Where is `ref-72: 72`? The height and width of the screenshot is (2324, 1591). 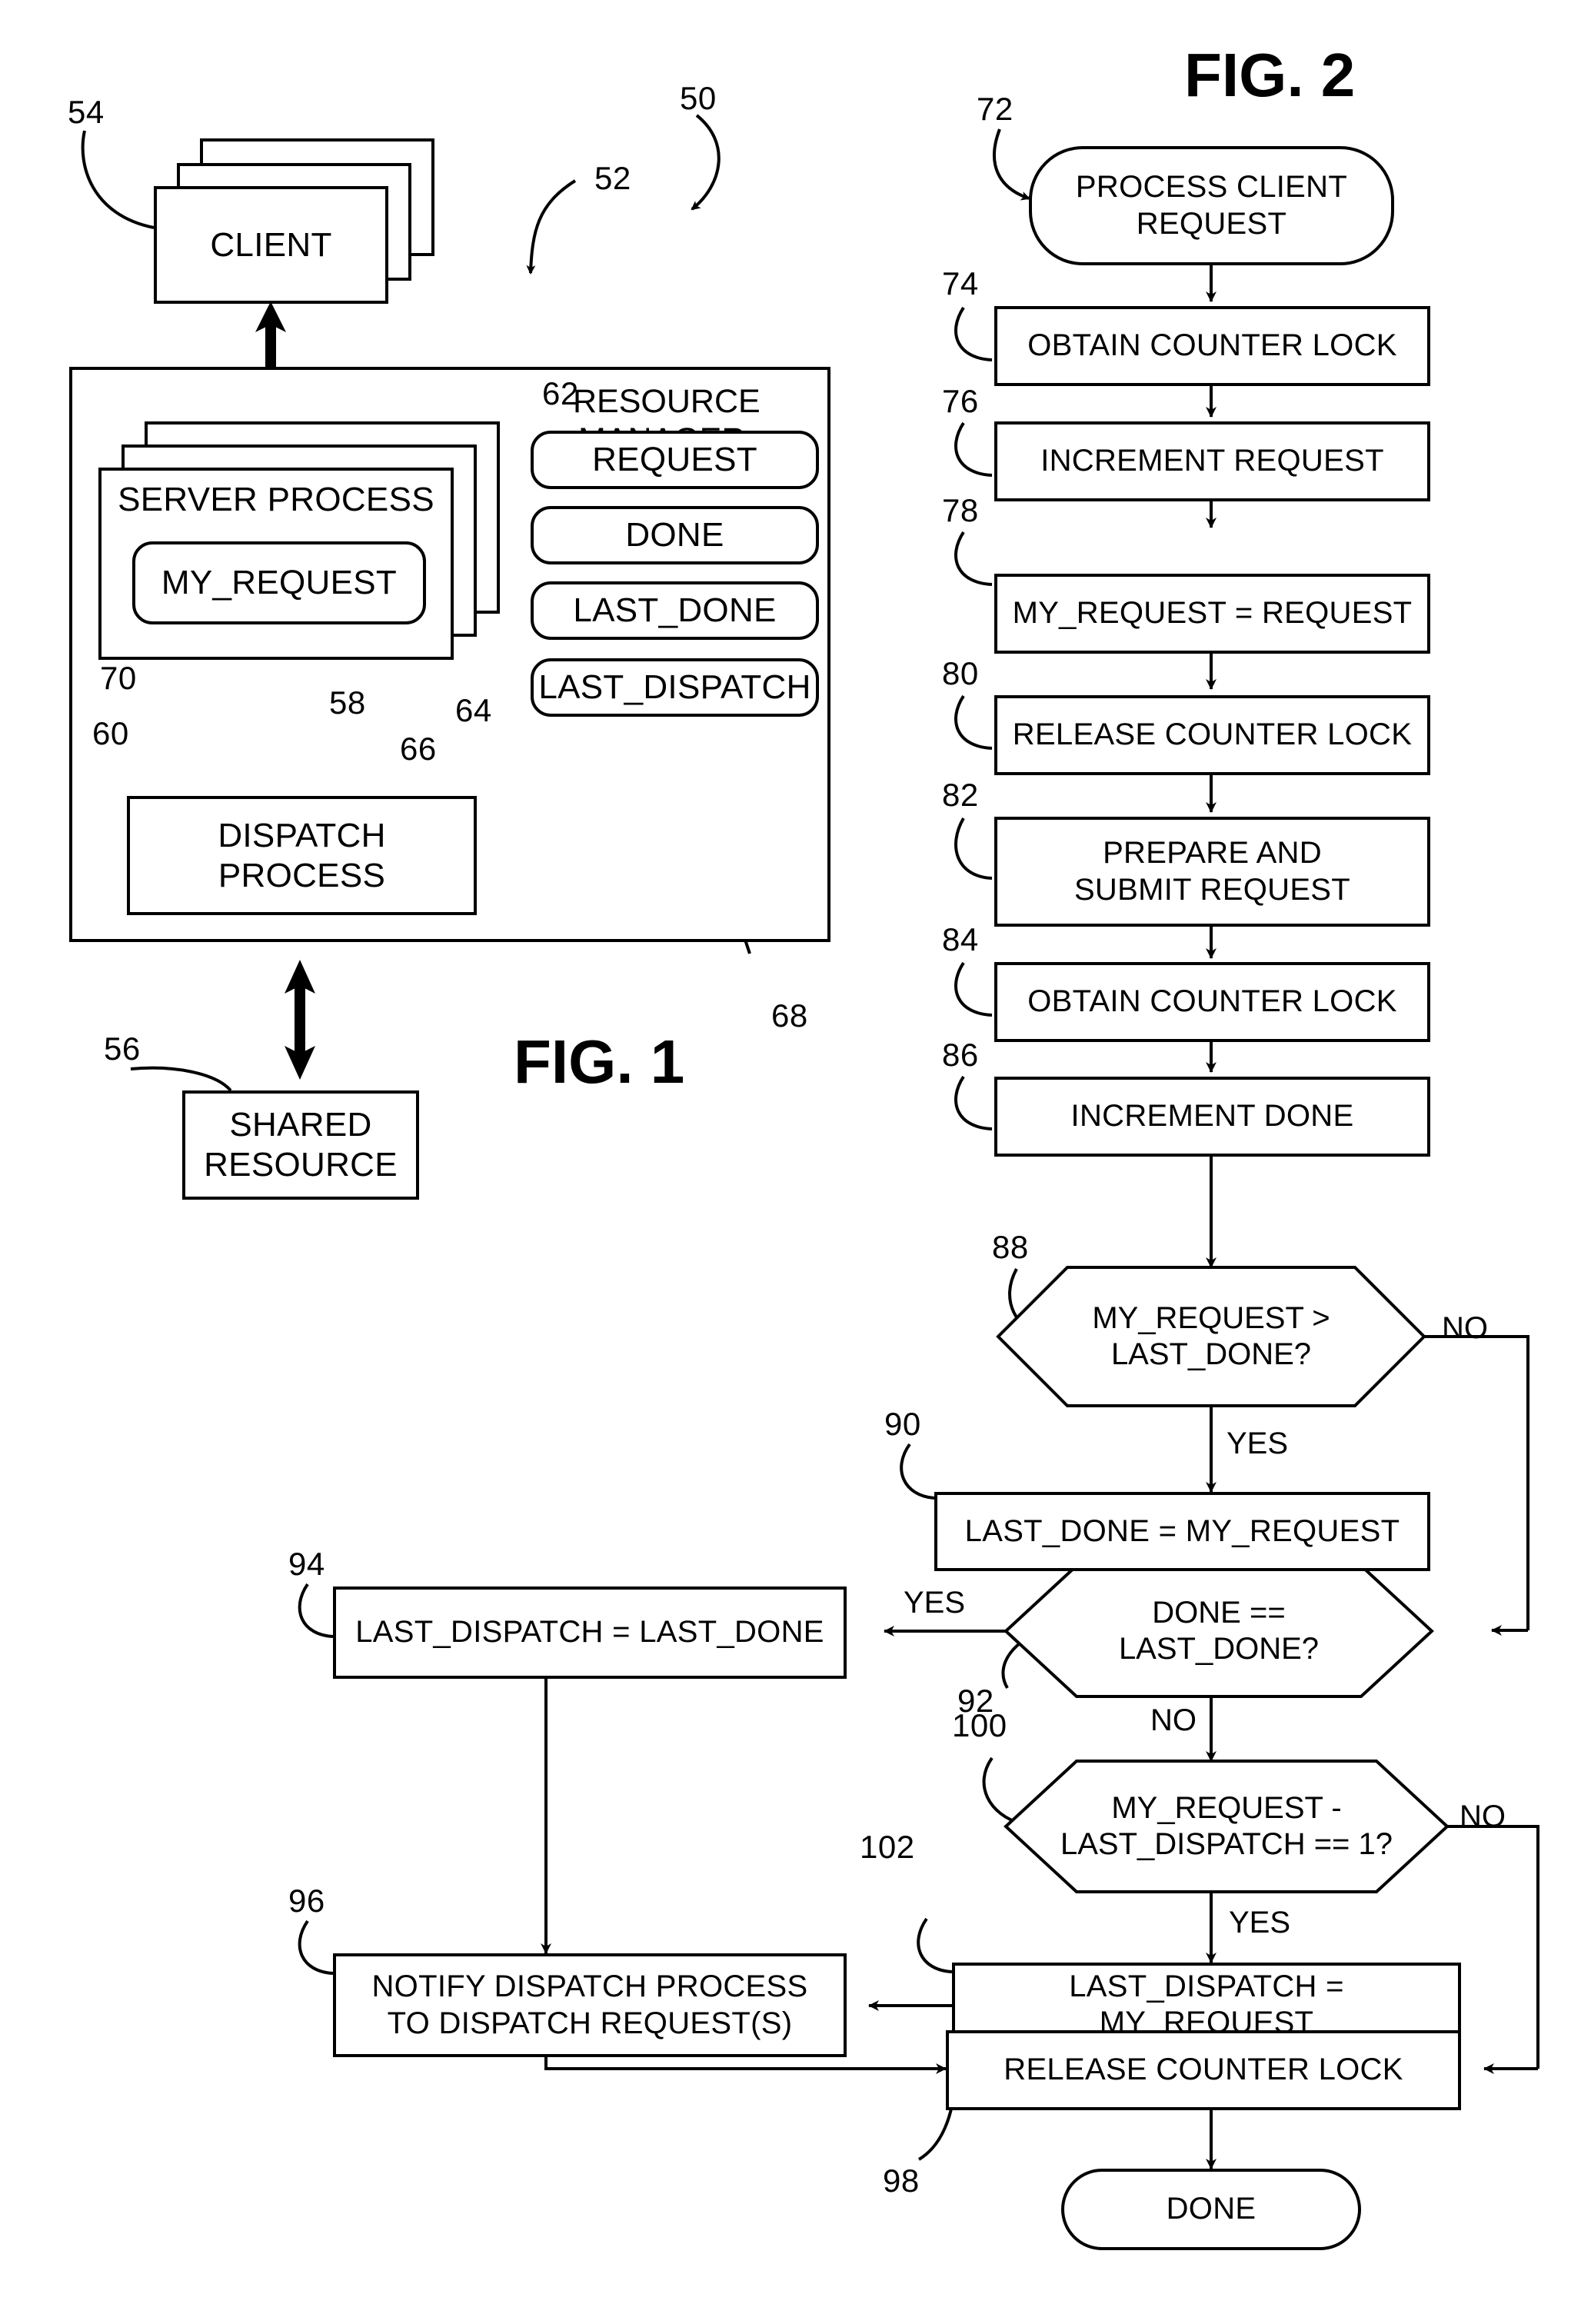 ref-72: 72 is located at coordinates (995, 109).